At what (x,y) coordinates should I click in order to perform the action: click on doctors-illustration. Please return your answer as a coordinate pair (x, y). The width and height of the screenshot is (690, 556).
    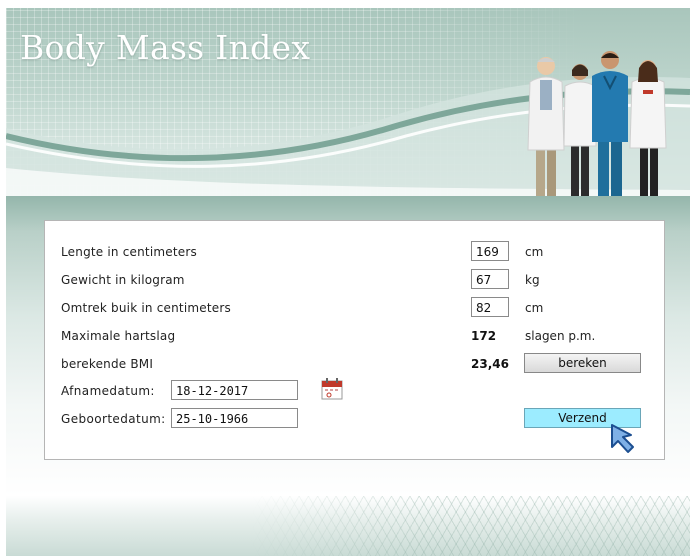
    Looking at the image, I should click on (597, 125).